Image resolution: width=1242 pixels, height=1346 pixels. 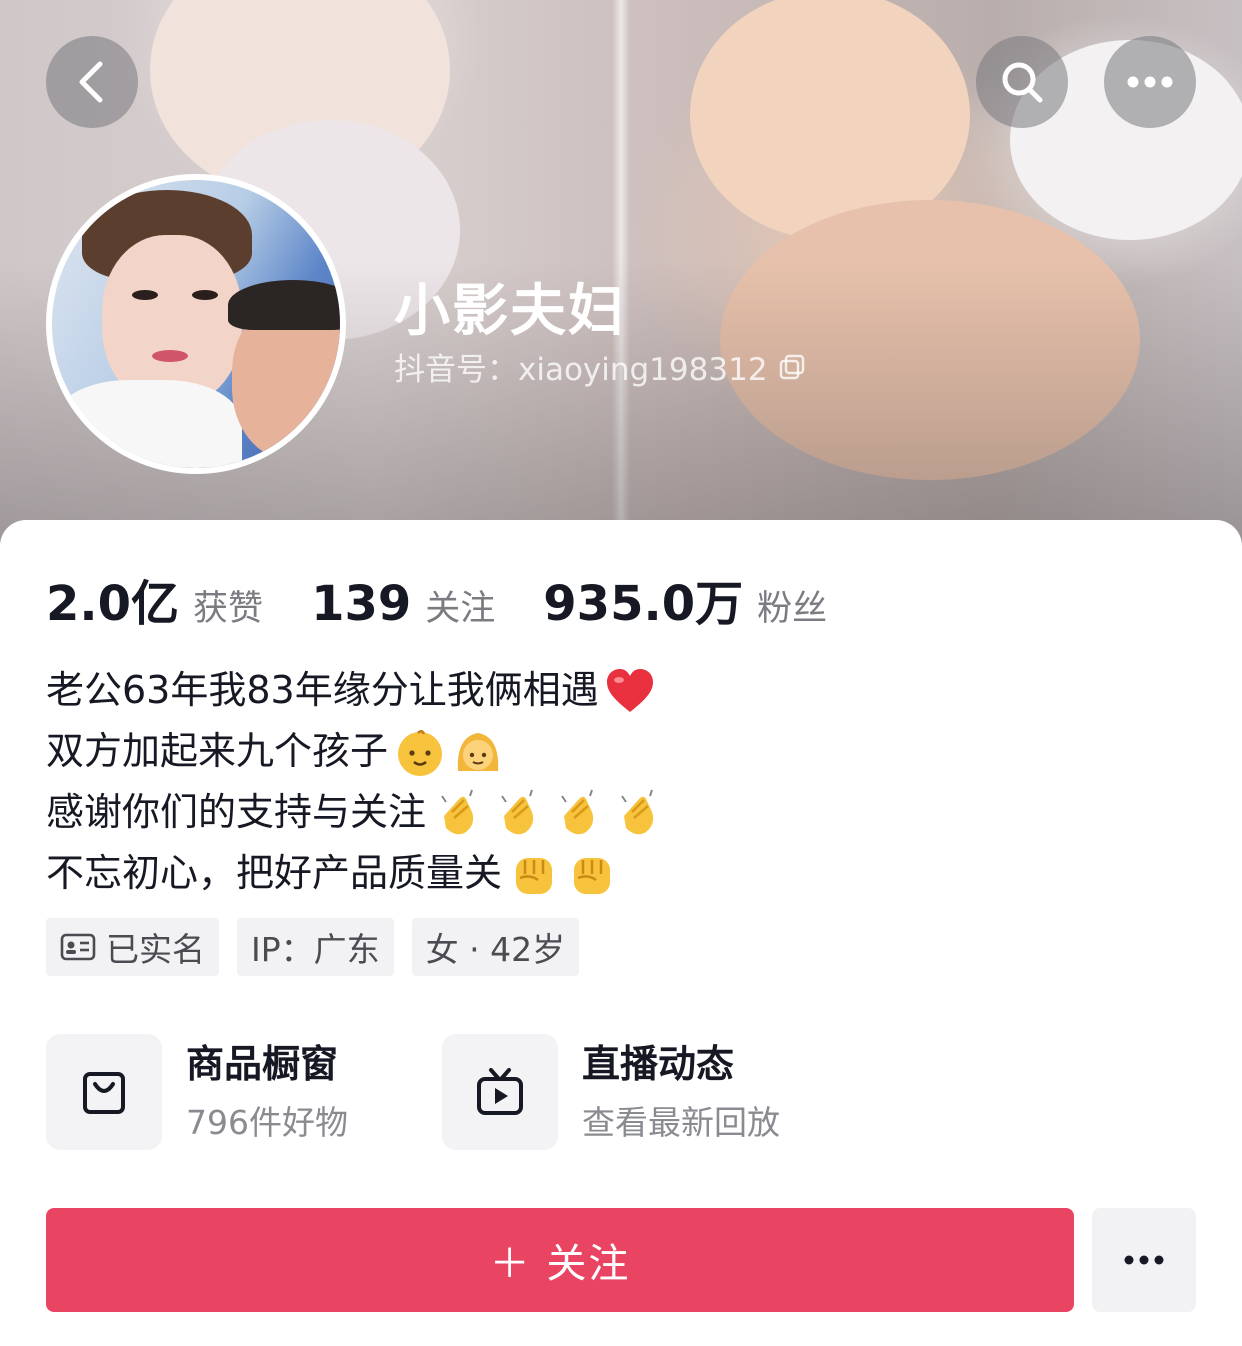 What do you see at coordinates (228, 609) in the screenshot?
I see `stat-label: 获赞` at bounding box center [228, 609].